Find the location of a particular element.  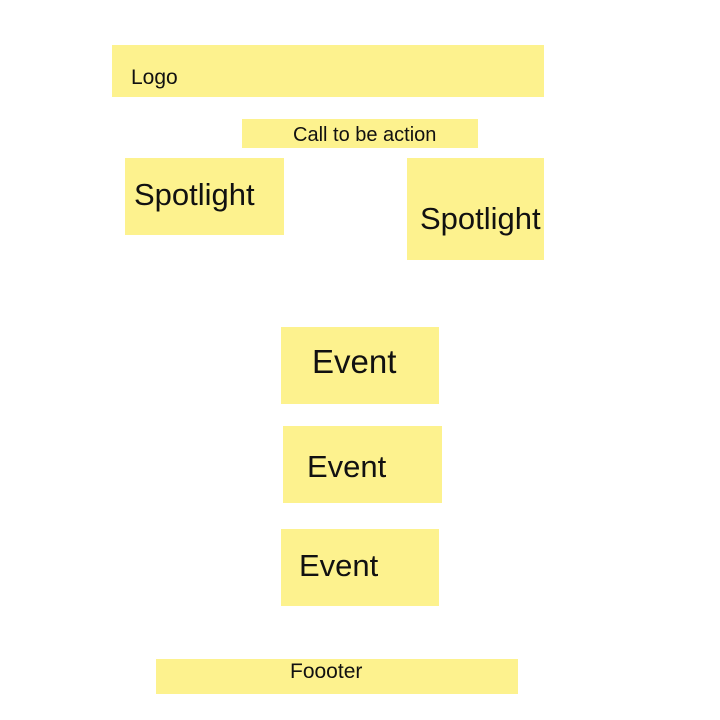

spotlight-note-2: Spotlight is located at coordinates (475, 209).